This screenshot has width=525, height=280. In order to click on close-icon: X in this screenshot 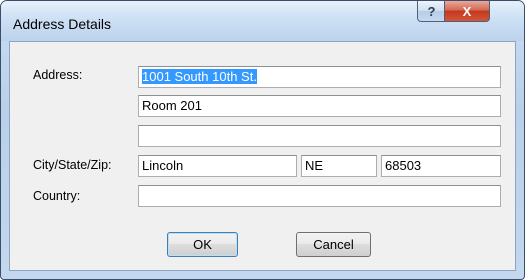, I will do `click(467, 11)`.